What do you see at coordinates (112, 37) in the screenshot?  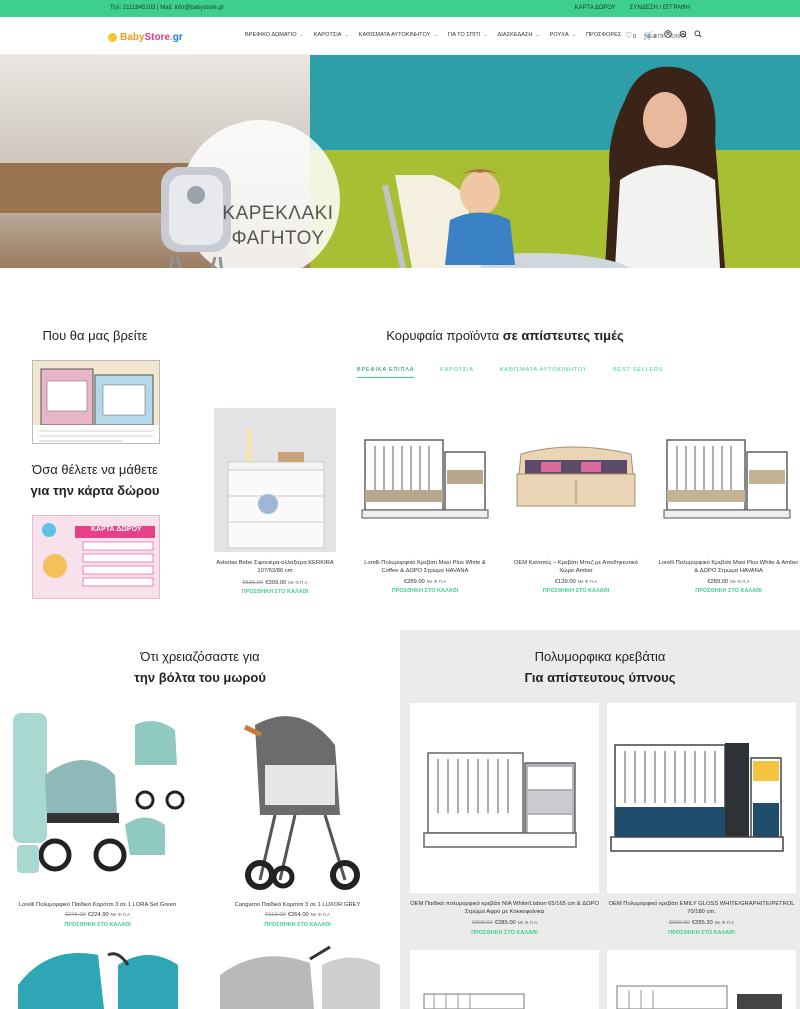 I see `logo-icon` at bounding box center [112, 37].